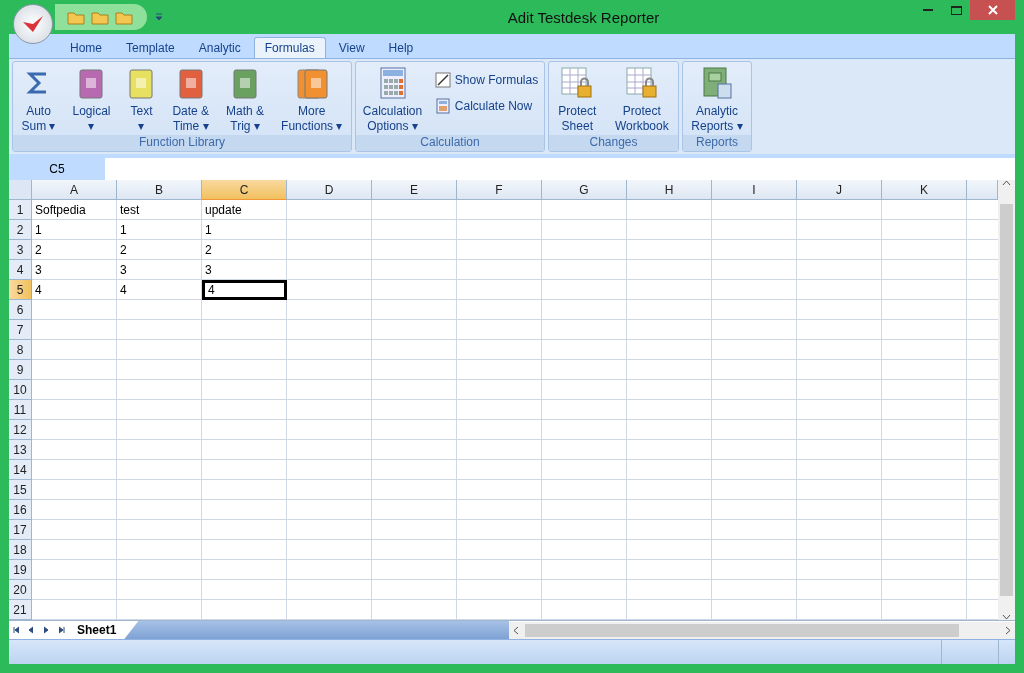 This screenshot has width=1024, height=673. Describe the element at coordinates (717, 83) in the screenshot. I see `report-book-icon` at that location.